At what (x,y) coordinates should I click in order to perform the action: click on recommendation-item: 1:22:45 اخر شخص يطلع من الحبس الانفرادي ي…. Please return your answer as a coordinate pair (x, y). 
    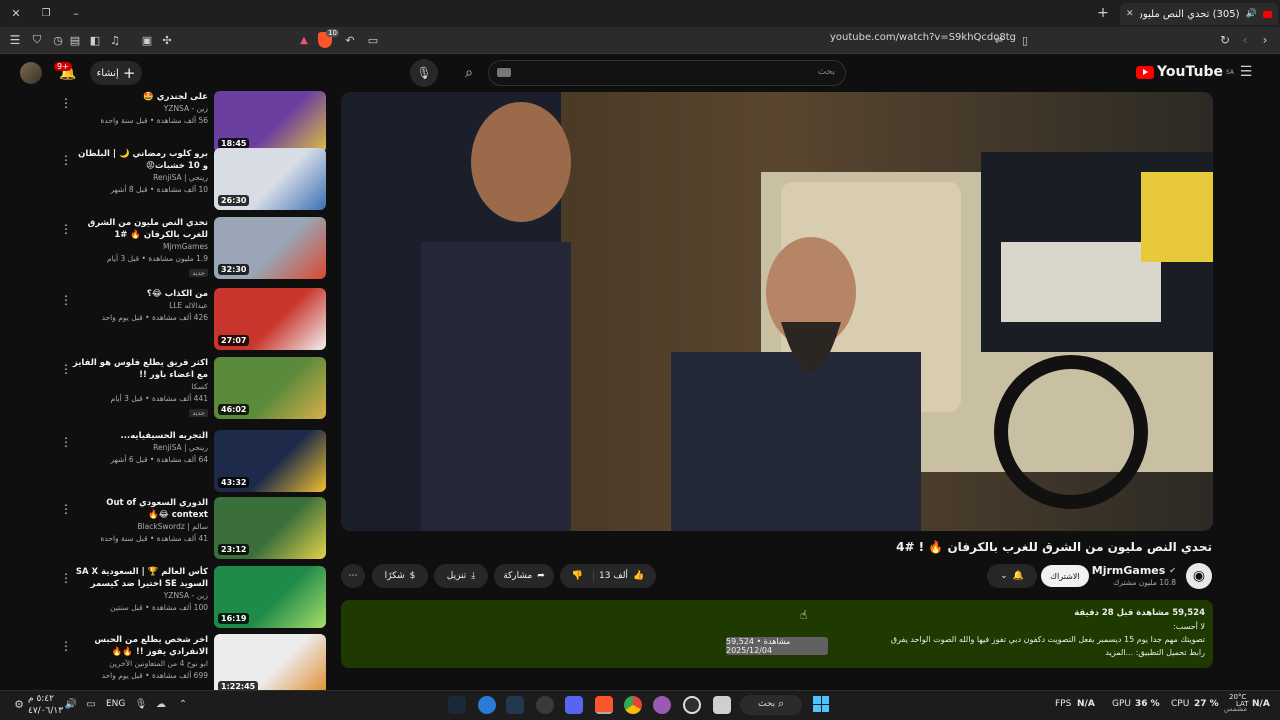
    Looking at the image, I should click on (193, 666).